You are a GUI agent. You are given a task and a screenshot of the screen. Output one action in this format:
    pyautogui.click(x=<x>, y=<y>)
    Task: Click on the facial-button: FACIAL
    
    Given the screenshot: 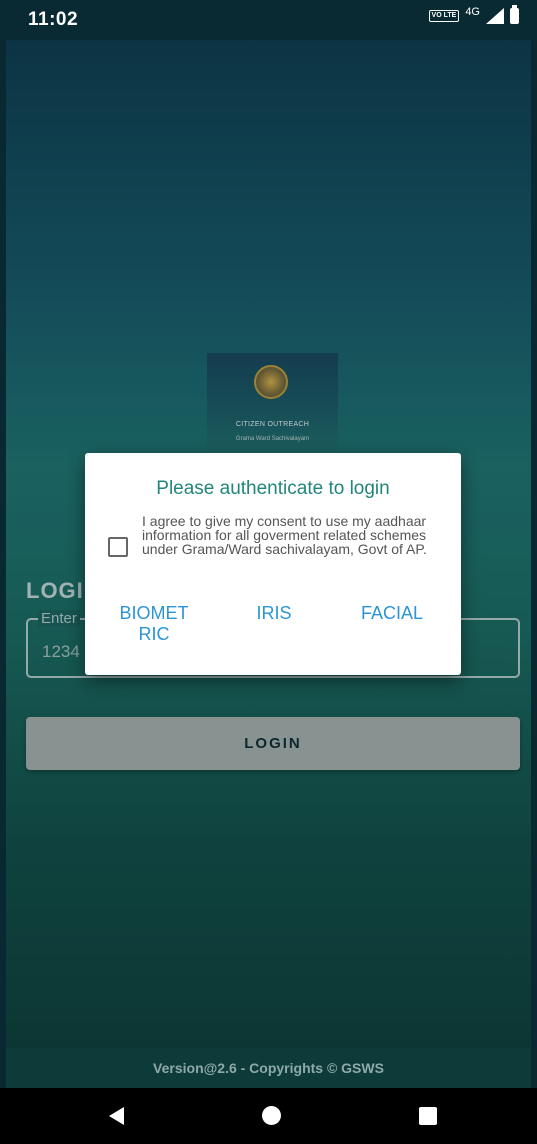 What is the action you would take?
    pyautogui.click(x=392, y=613)
    